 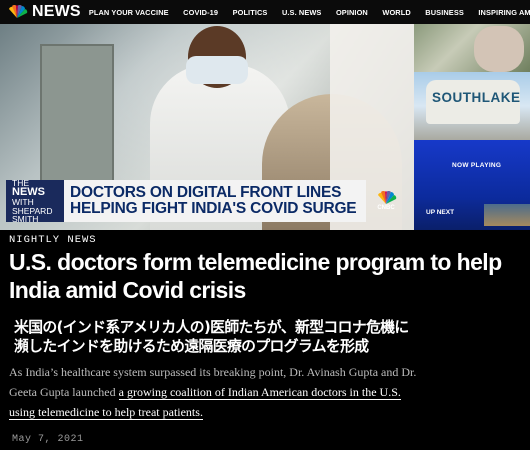 I want to click on video-scene-door, so click(x=77, y=121).